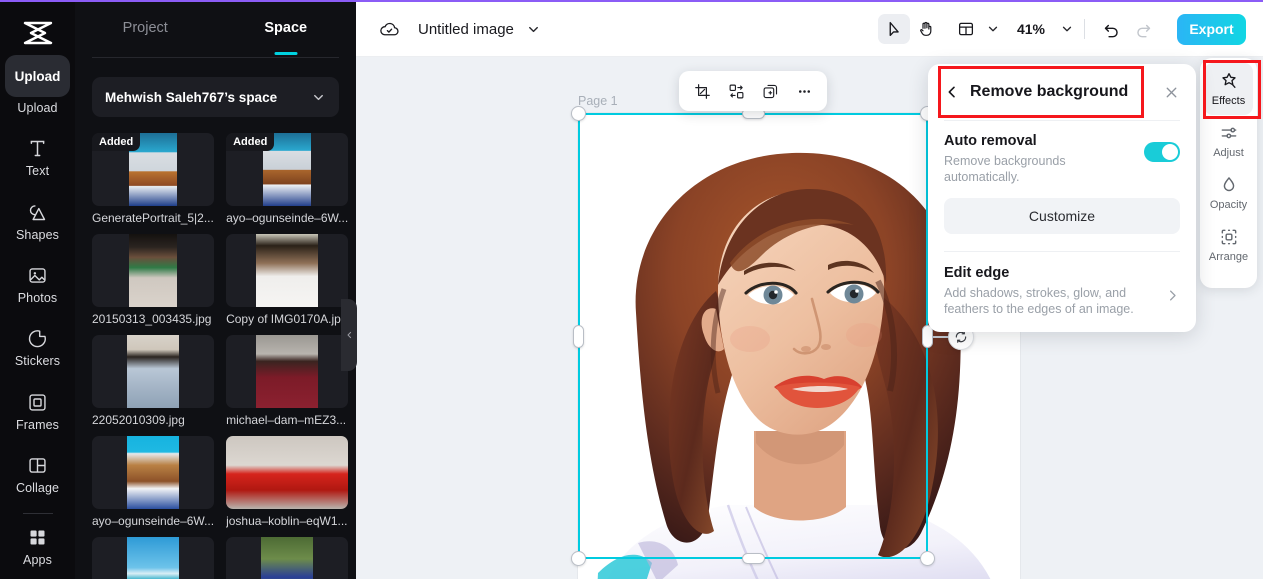 This screenshot has width=1263, height=579. I want to click on media-item: 22052010309.jpg, so click(153, 381).